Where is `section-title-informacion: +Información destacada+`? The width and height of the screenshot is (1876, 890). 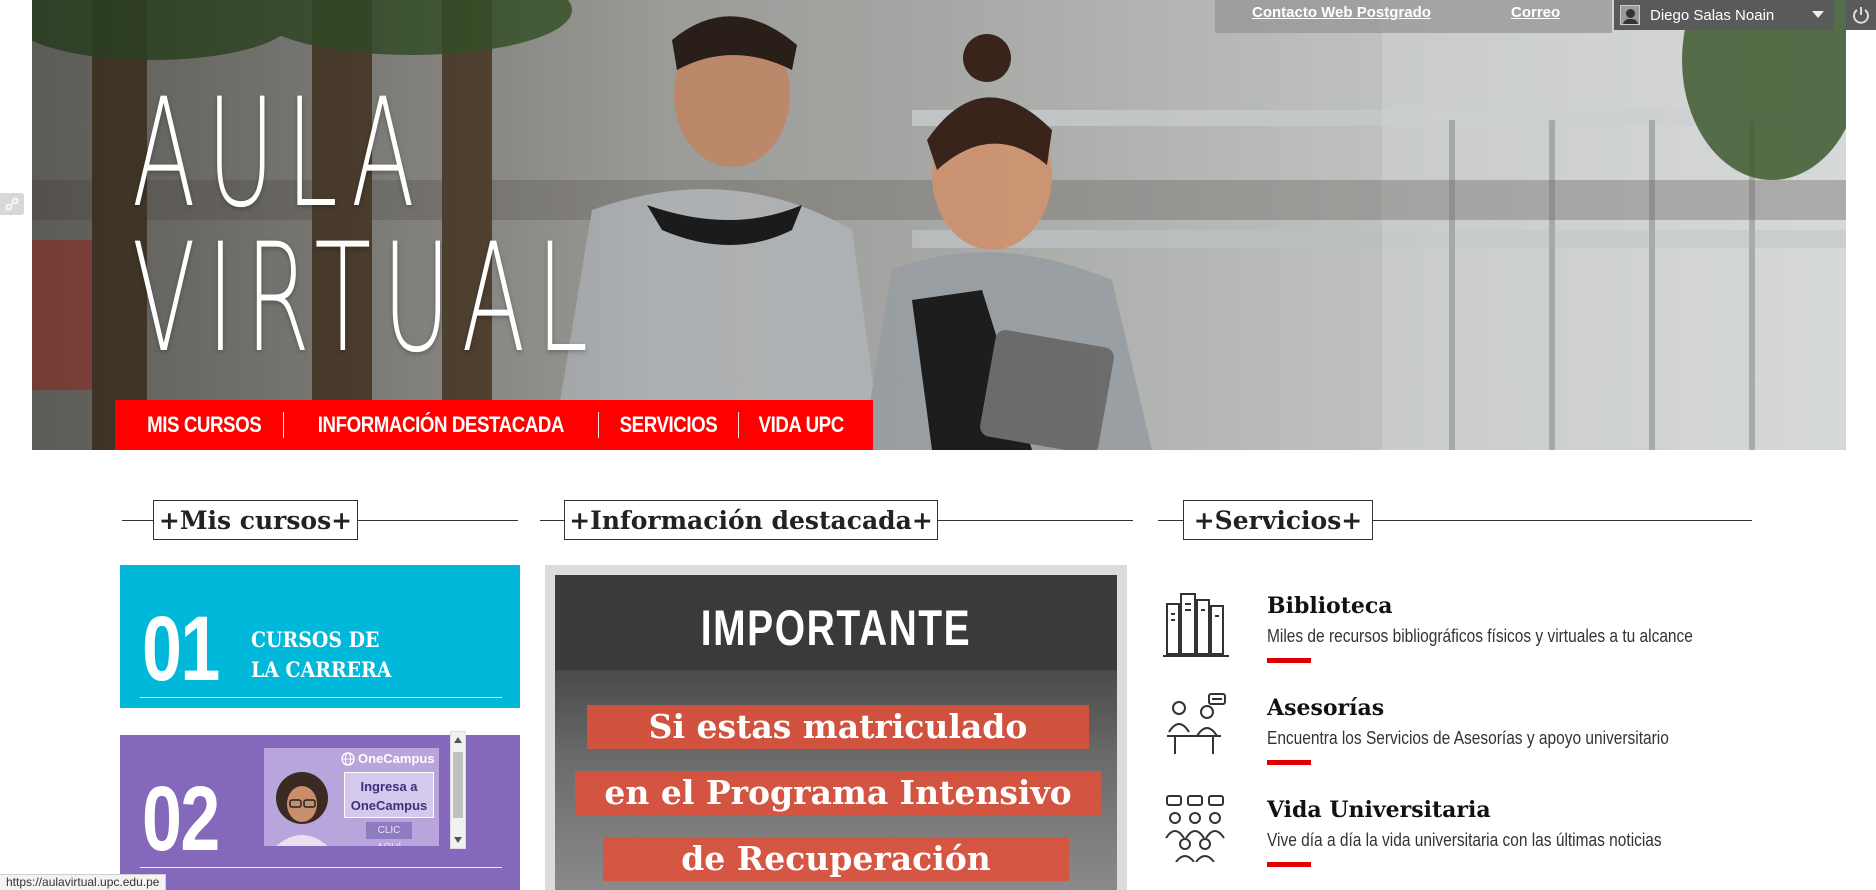
section-title-informacion: +Información destacada+ is located at coordinates (751, 520).